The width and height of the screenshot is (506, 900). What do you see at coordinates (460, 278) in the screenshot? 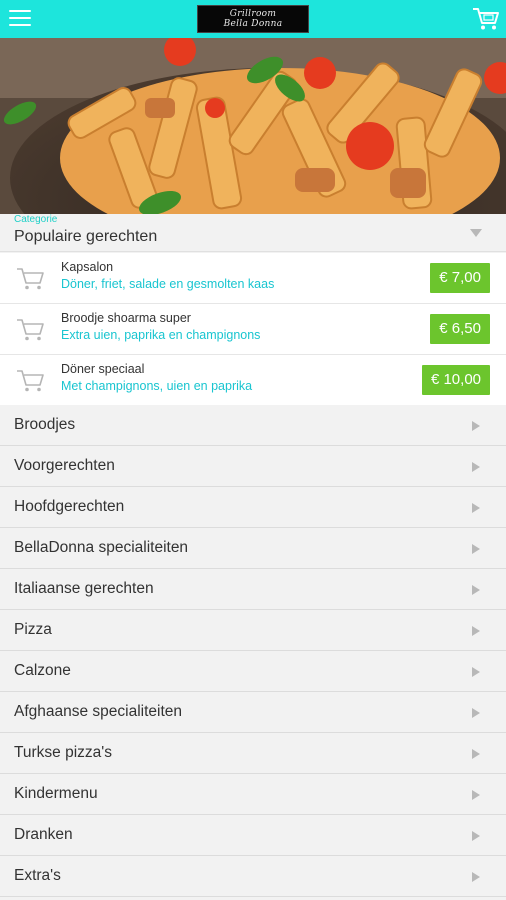
I see `price-badge: € 7,00` at bounding box center [460, 278].